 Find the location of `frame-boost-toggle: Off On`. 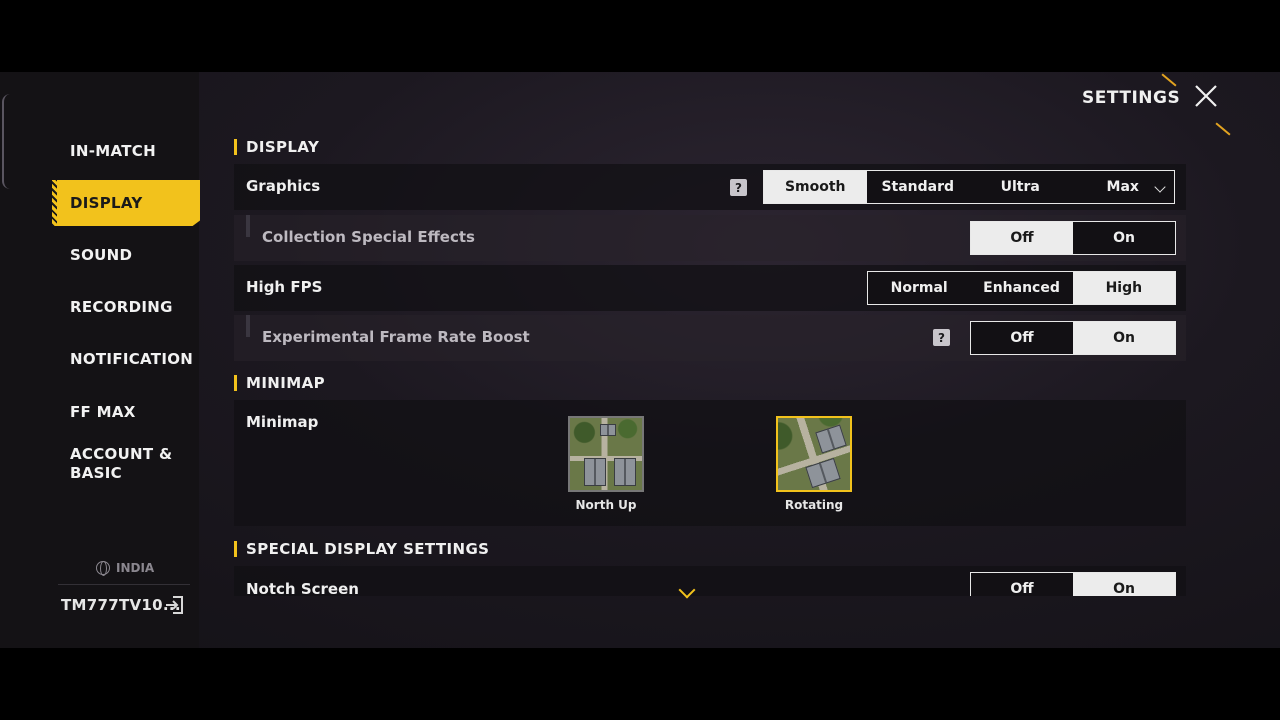

frame-boost-toggle: Off On is located at coordinates (1073, 338).